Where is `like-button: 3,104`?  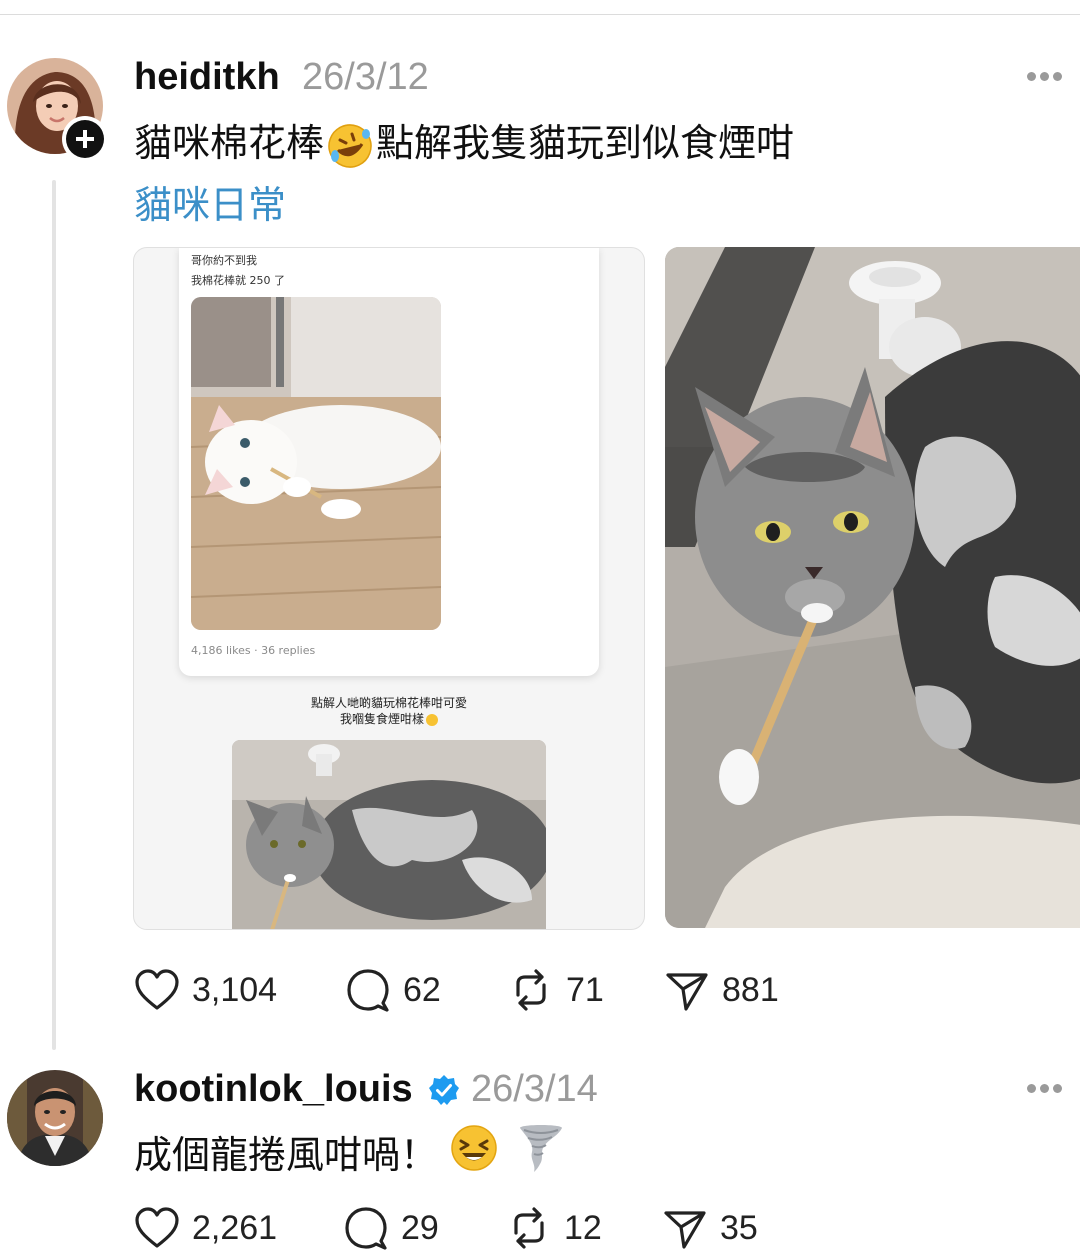 like-button: 3,104 is located at coordinates (205, 990).